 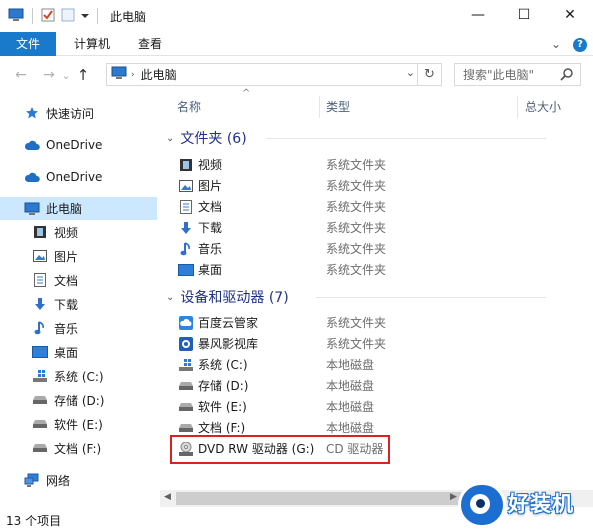 What do you see at coordinates (49, 75) in the screenshot?
I see `forward-button: →` at bounding box center [49, 75].